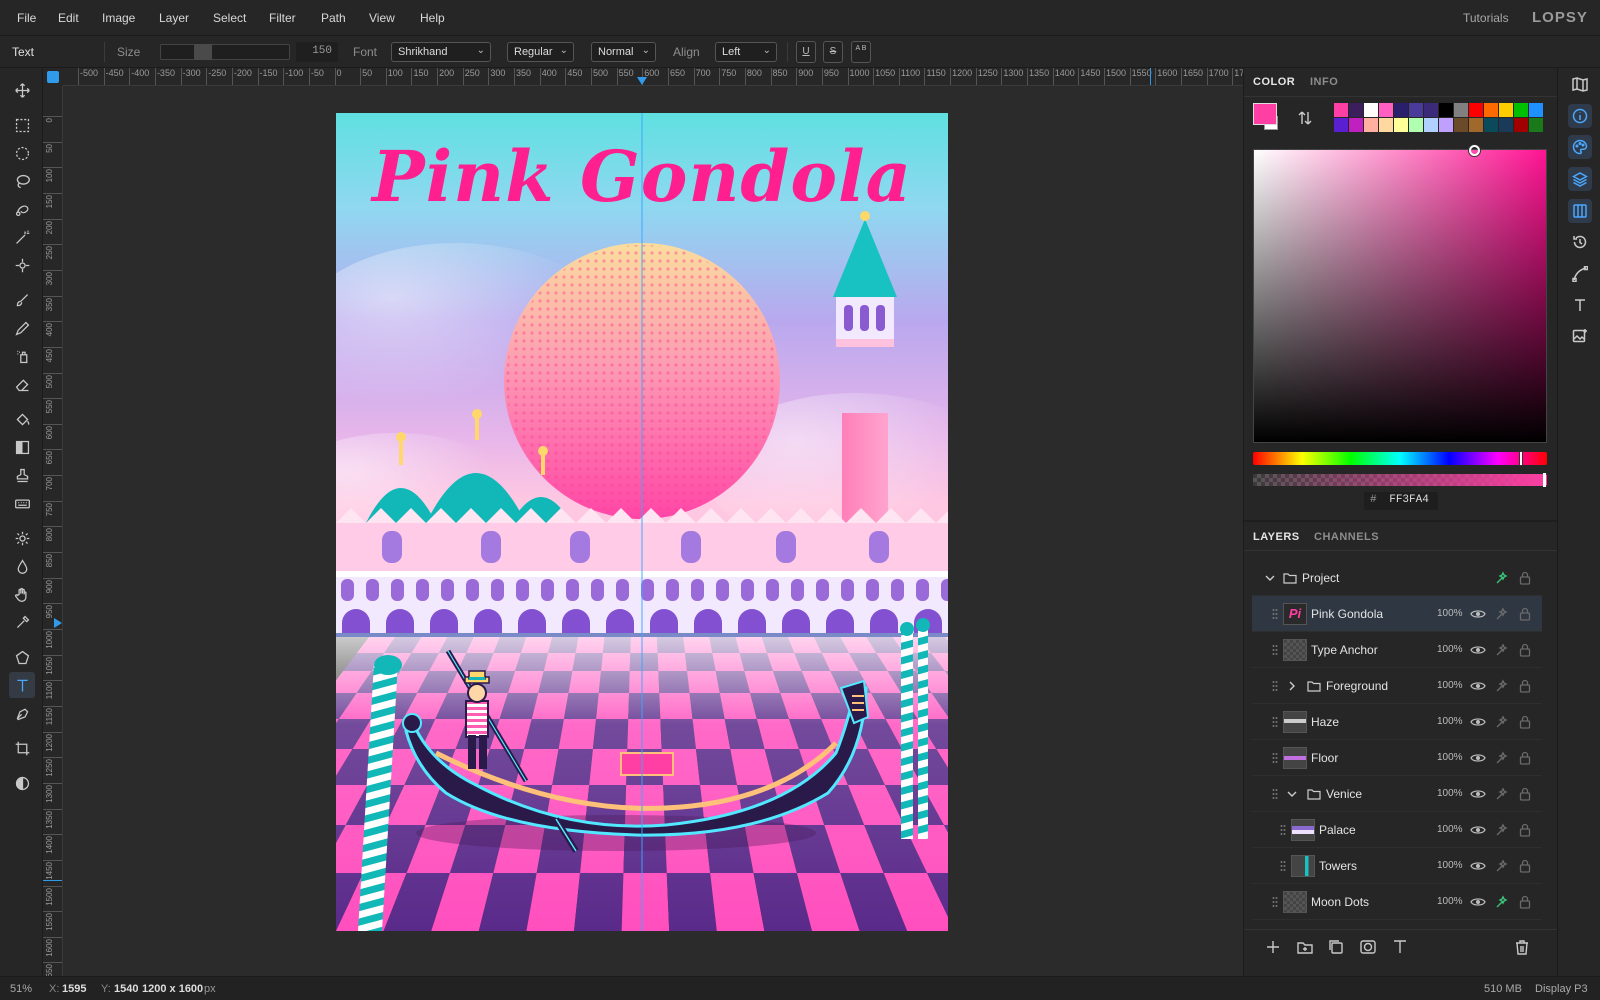  What do you see at coordinates (22, 300) in the screenshot?
I see `brush-icon` at bounding box center [22, 300].